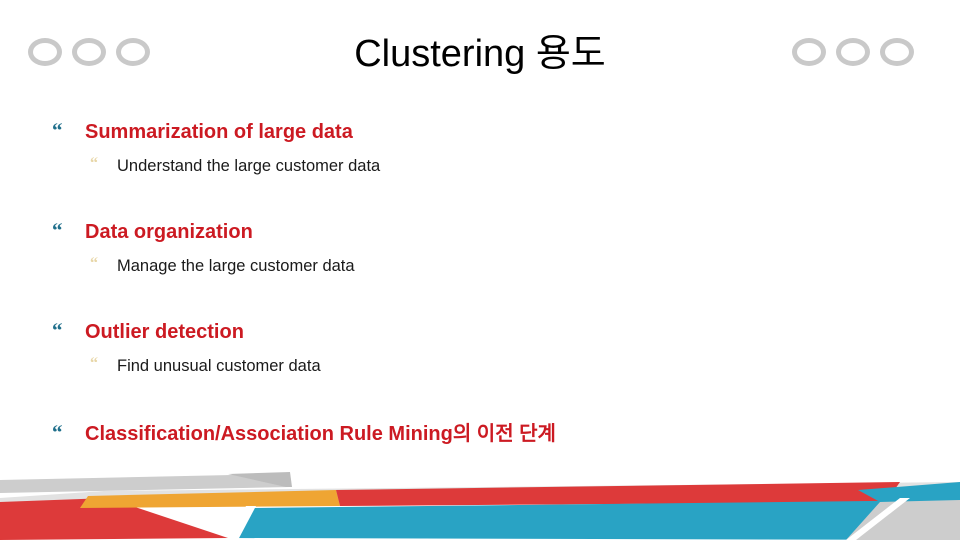 This screenshot has width=960, height=540. Describe the element at coordinates (480, 334) in the screenshot. I see `bullet-item: “ Outlier detection` at that location.